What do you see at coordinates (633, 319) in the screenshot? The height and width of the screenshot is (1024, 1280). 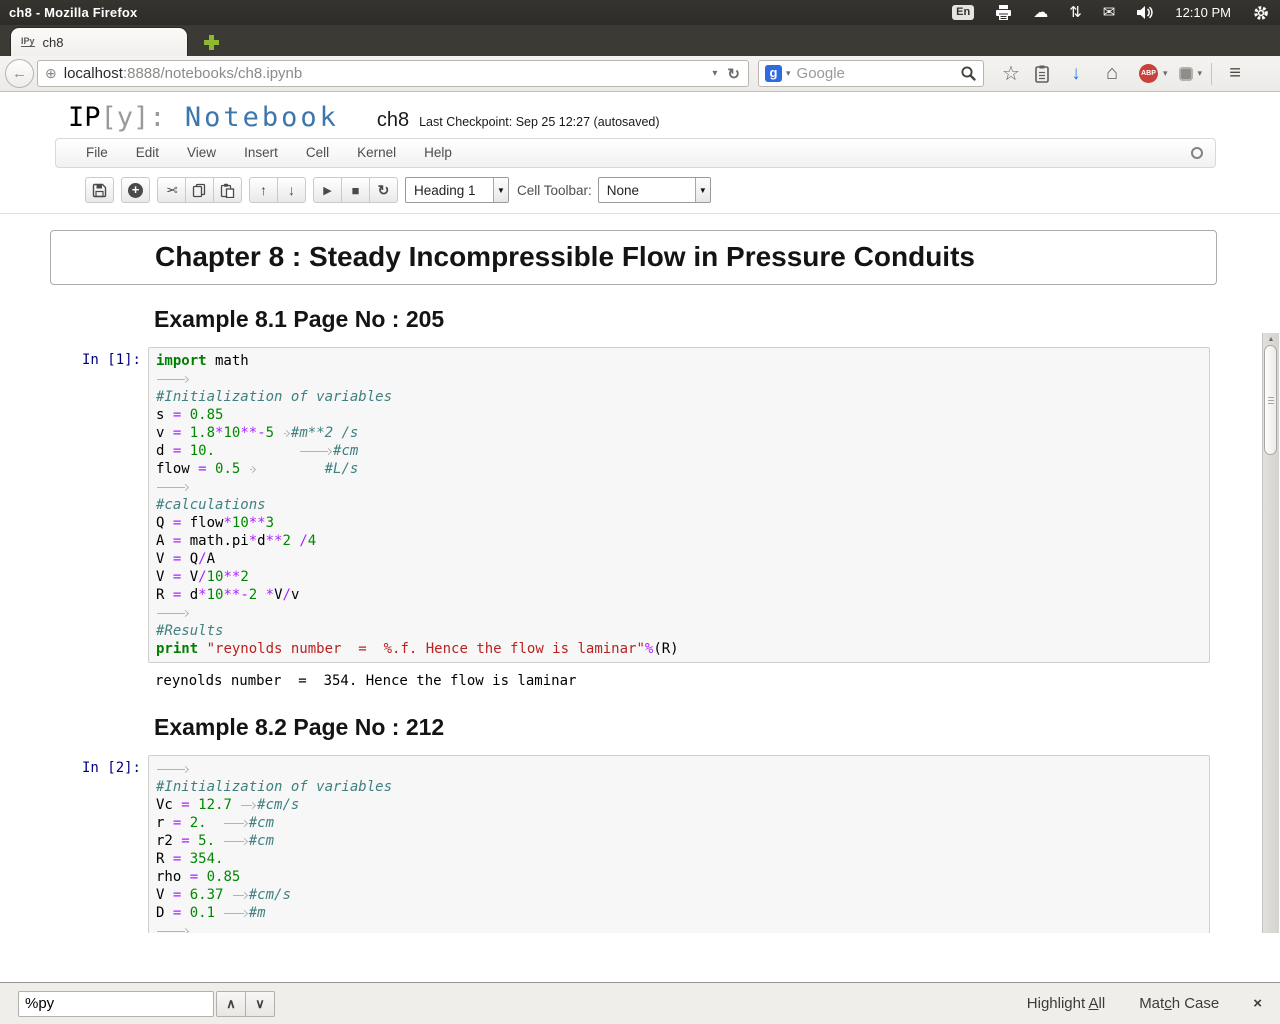 I see `heading2-cell: Example 8.1 Page No : 205` at bounding box center [633, 319].